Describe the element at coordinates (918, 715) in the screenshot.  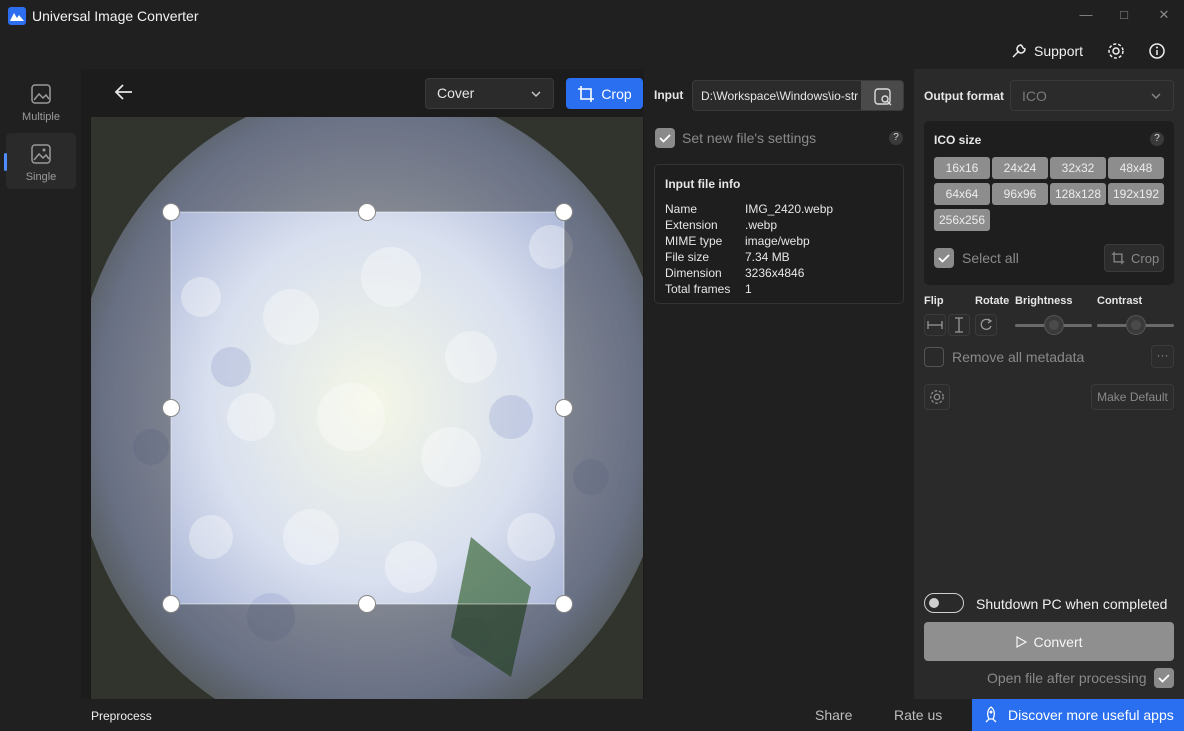
I see `rate-us-link: Rate us` at that location.